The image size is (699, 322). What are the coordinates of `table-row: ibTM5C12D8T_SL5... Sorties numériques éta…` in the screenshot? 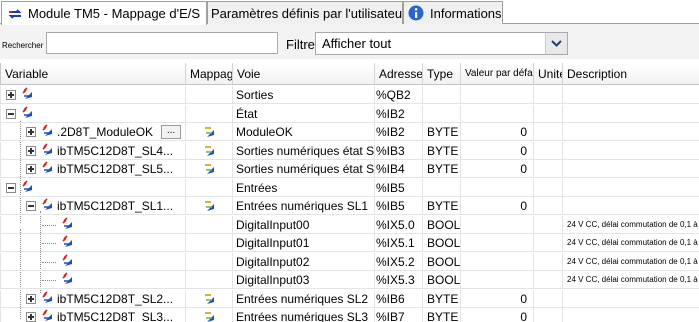 It's located at (349, 169).